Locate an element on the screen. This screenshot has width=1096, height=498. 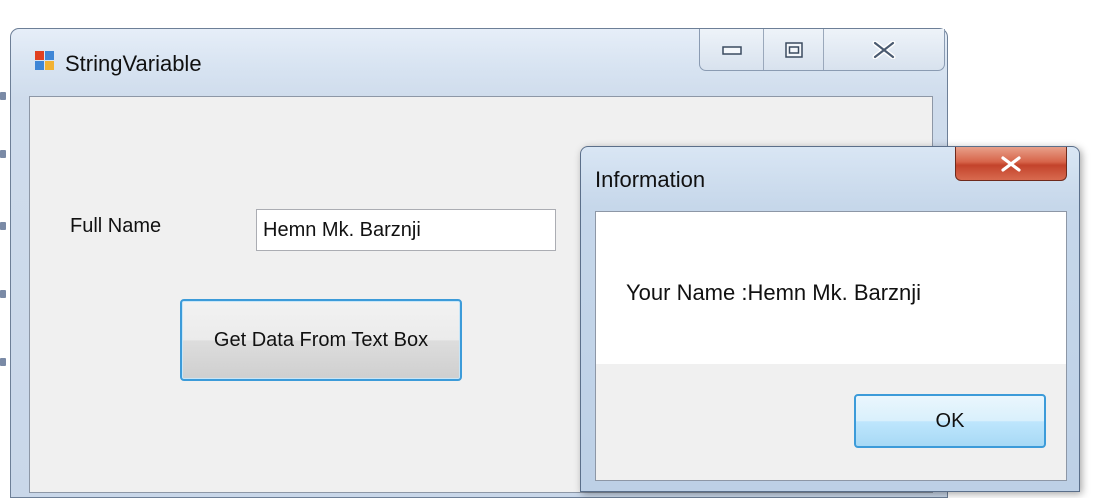
minimize-button is located at coordinates (732, 49).